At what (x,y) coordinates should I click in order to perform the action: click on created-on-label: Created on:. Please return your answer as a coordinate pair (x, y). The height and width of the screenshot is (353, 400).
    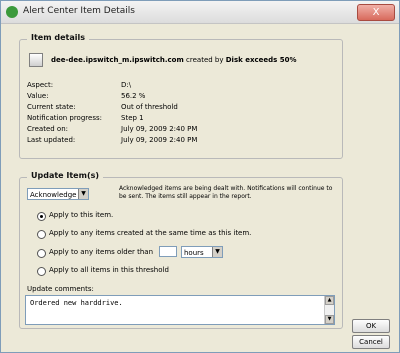
    Looking at the image, I should click on (48, 129).